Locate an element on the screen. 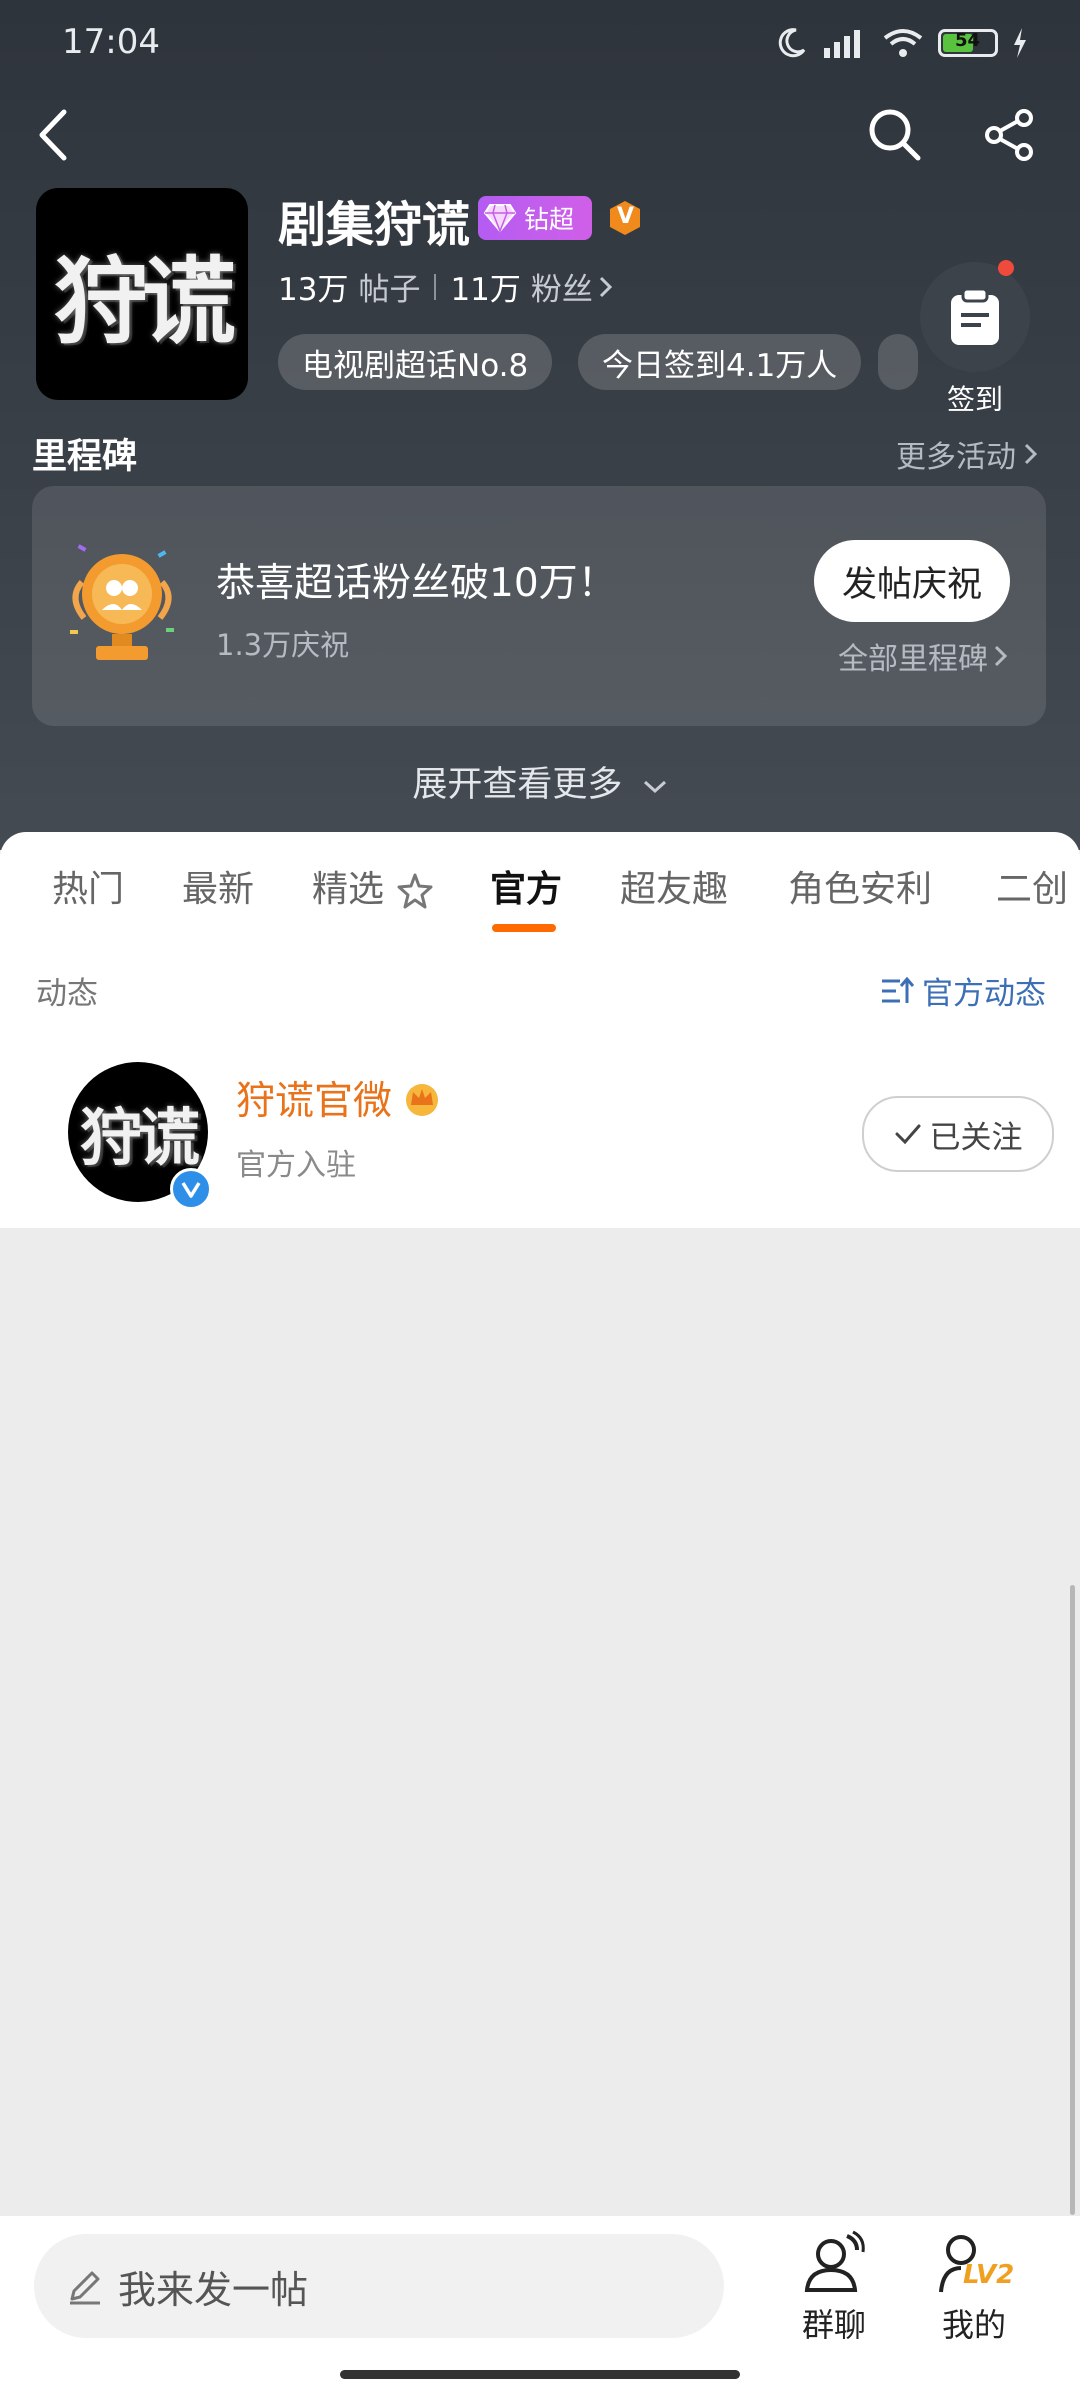 The image size is (1080, 2400). share-button is located at coordinates (1009, 135).